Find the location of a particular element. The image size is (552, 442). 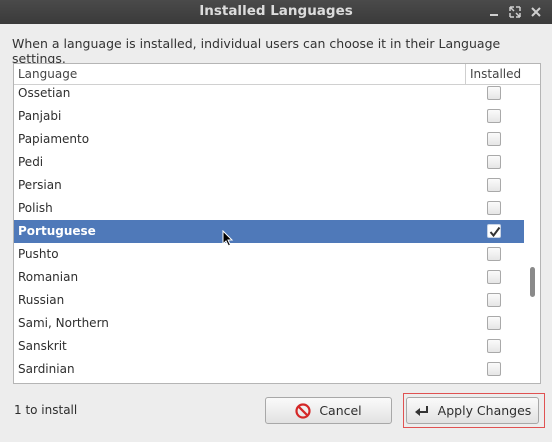

language-name: Panjabi is located at coordinates (40, 116).